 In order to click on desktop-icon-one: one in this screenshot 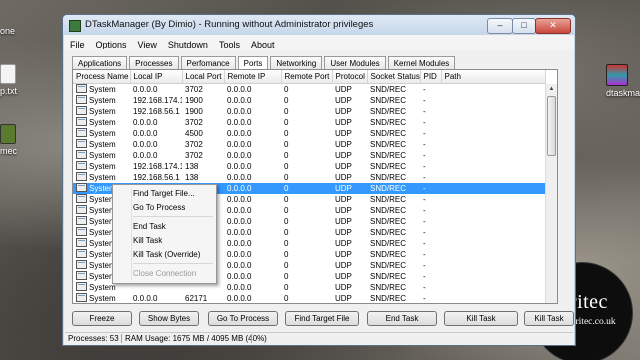, I will do `click(7, 31)`.